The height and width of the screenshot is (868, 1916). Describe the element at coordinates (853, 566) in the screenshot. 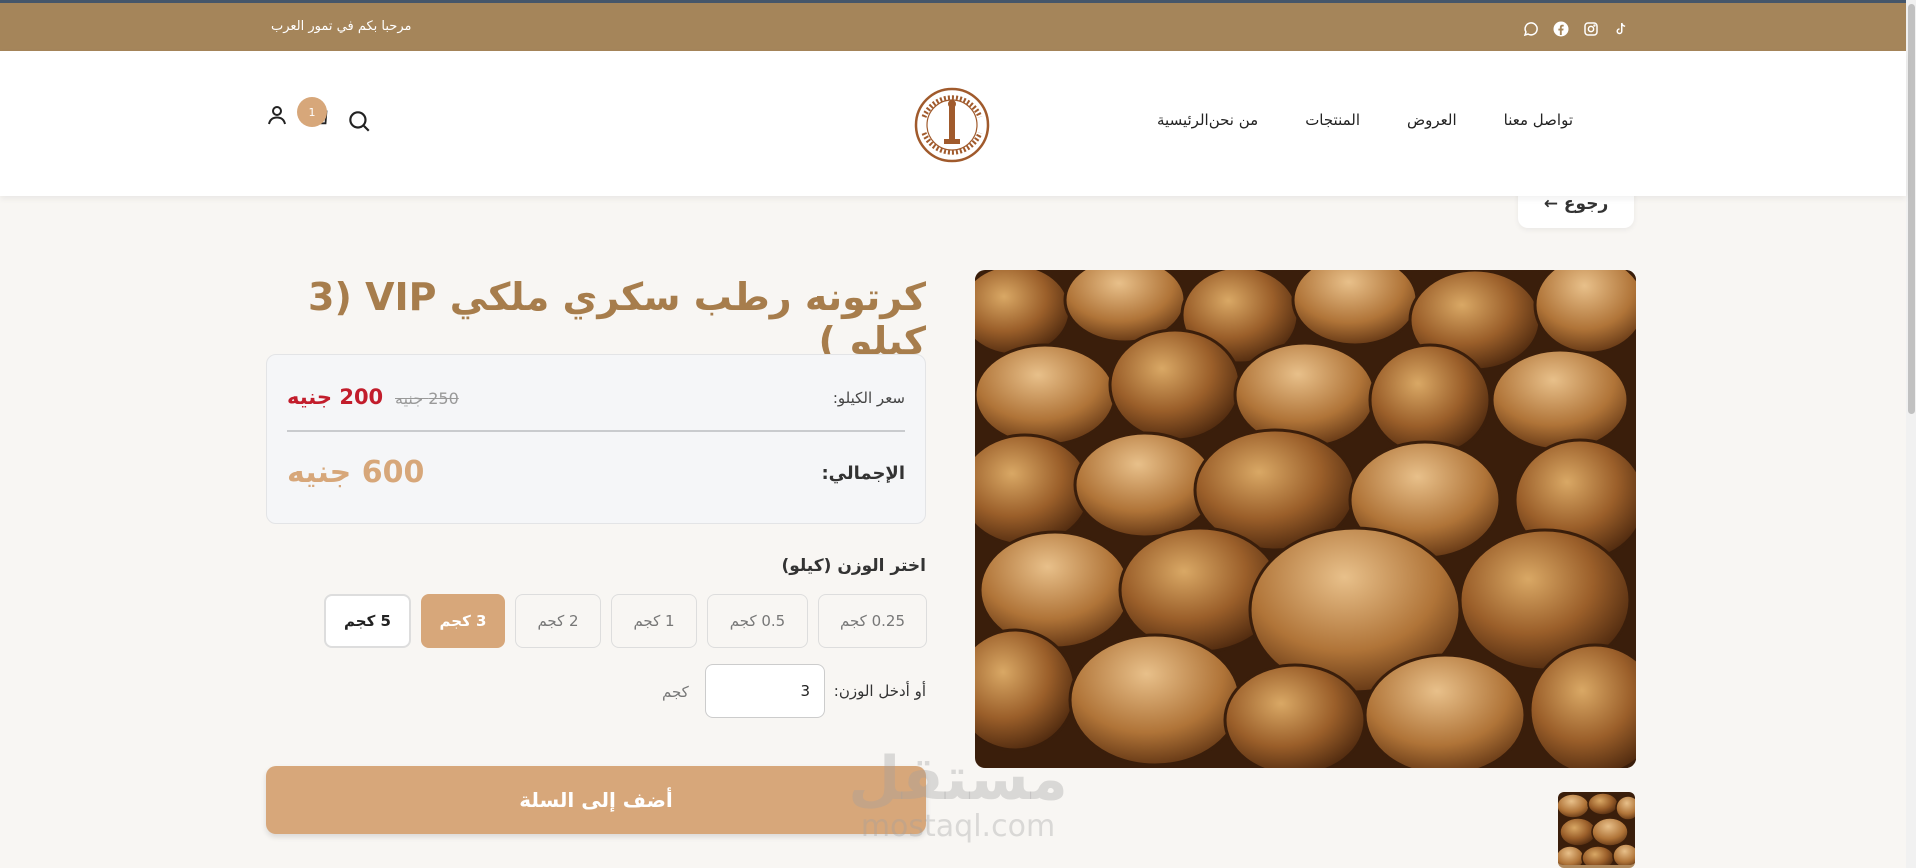

I see `weight-select-label: اختر الوزن (كيلو)` at that location.